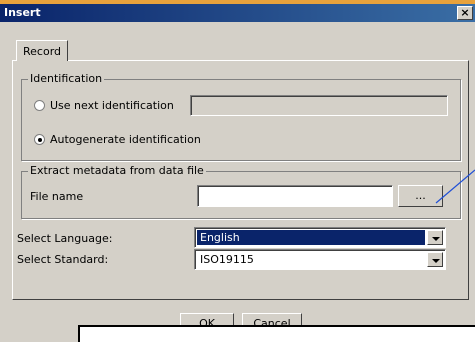 The image size is (475, 342). What do you see at coordinates (39, 139) in the screenshot?
I see `autogenerate-radio` at bounding box center [39, 139].